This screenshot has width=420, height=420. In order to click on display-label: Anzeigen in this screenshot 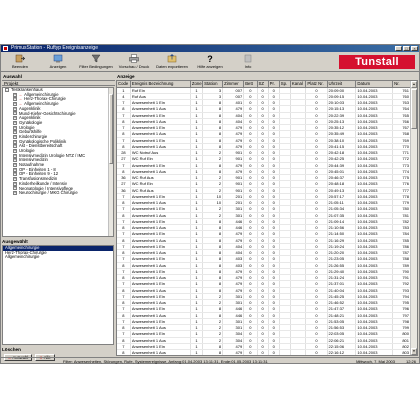, I will do `click(58, 66)`.